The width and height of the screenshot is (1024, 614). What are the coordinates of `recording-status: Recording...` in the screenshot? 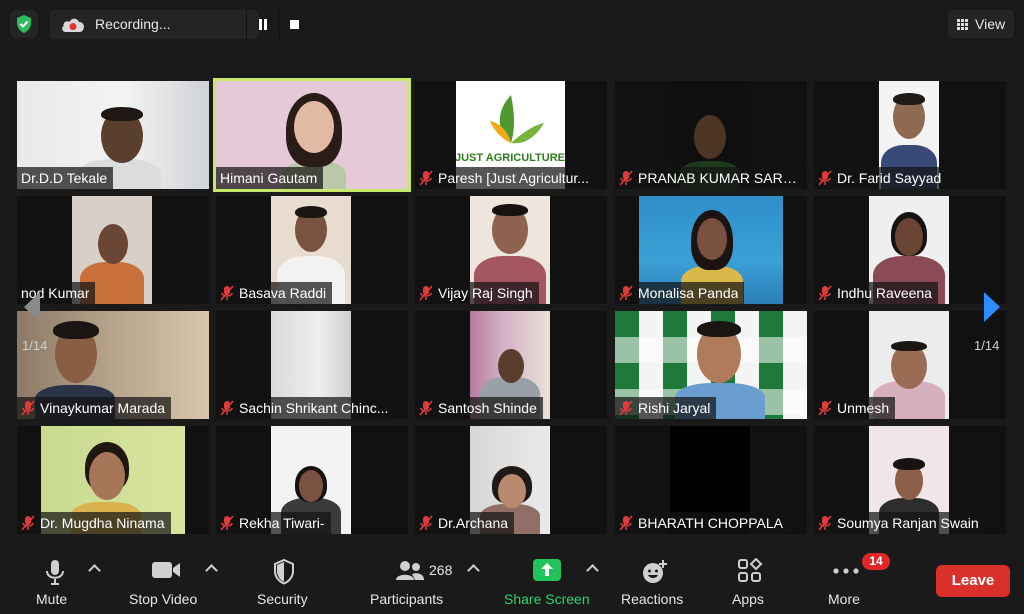 It's located at (174, 24).